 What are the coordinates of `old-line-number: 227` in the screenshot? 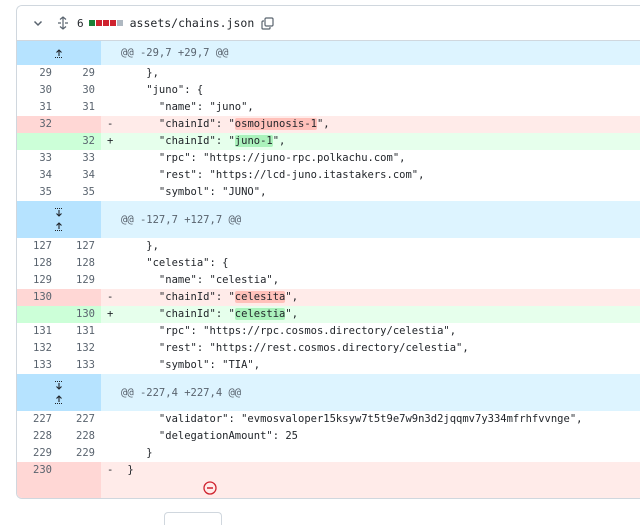 It's located at (37, 419).